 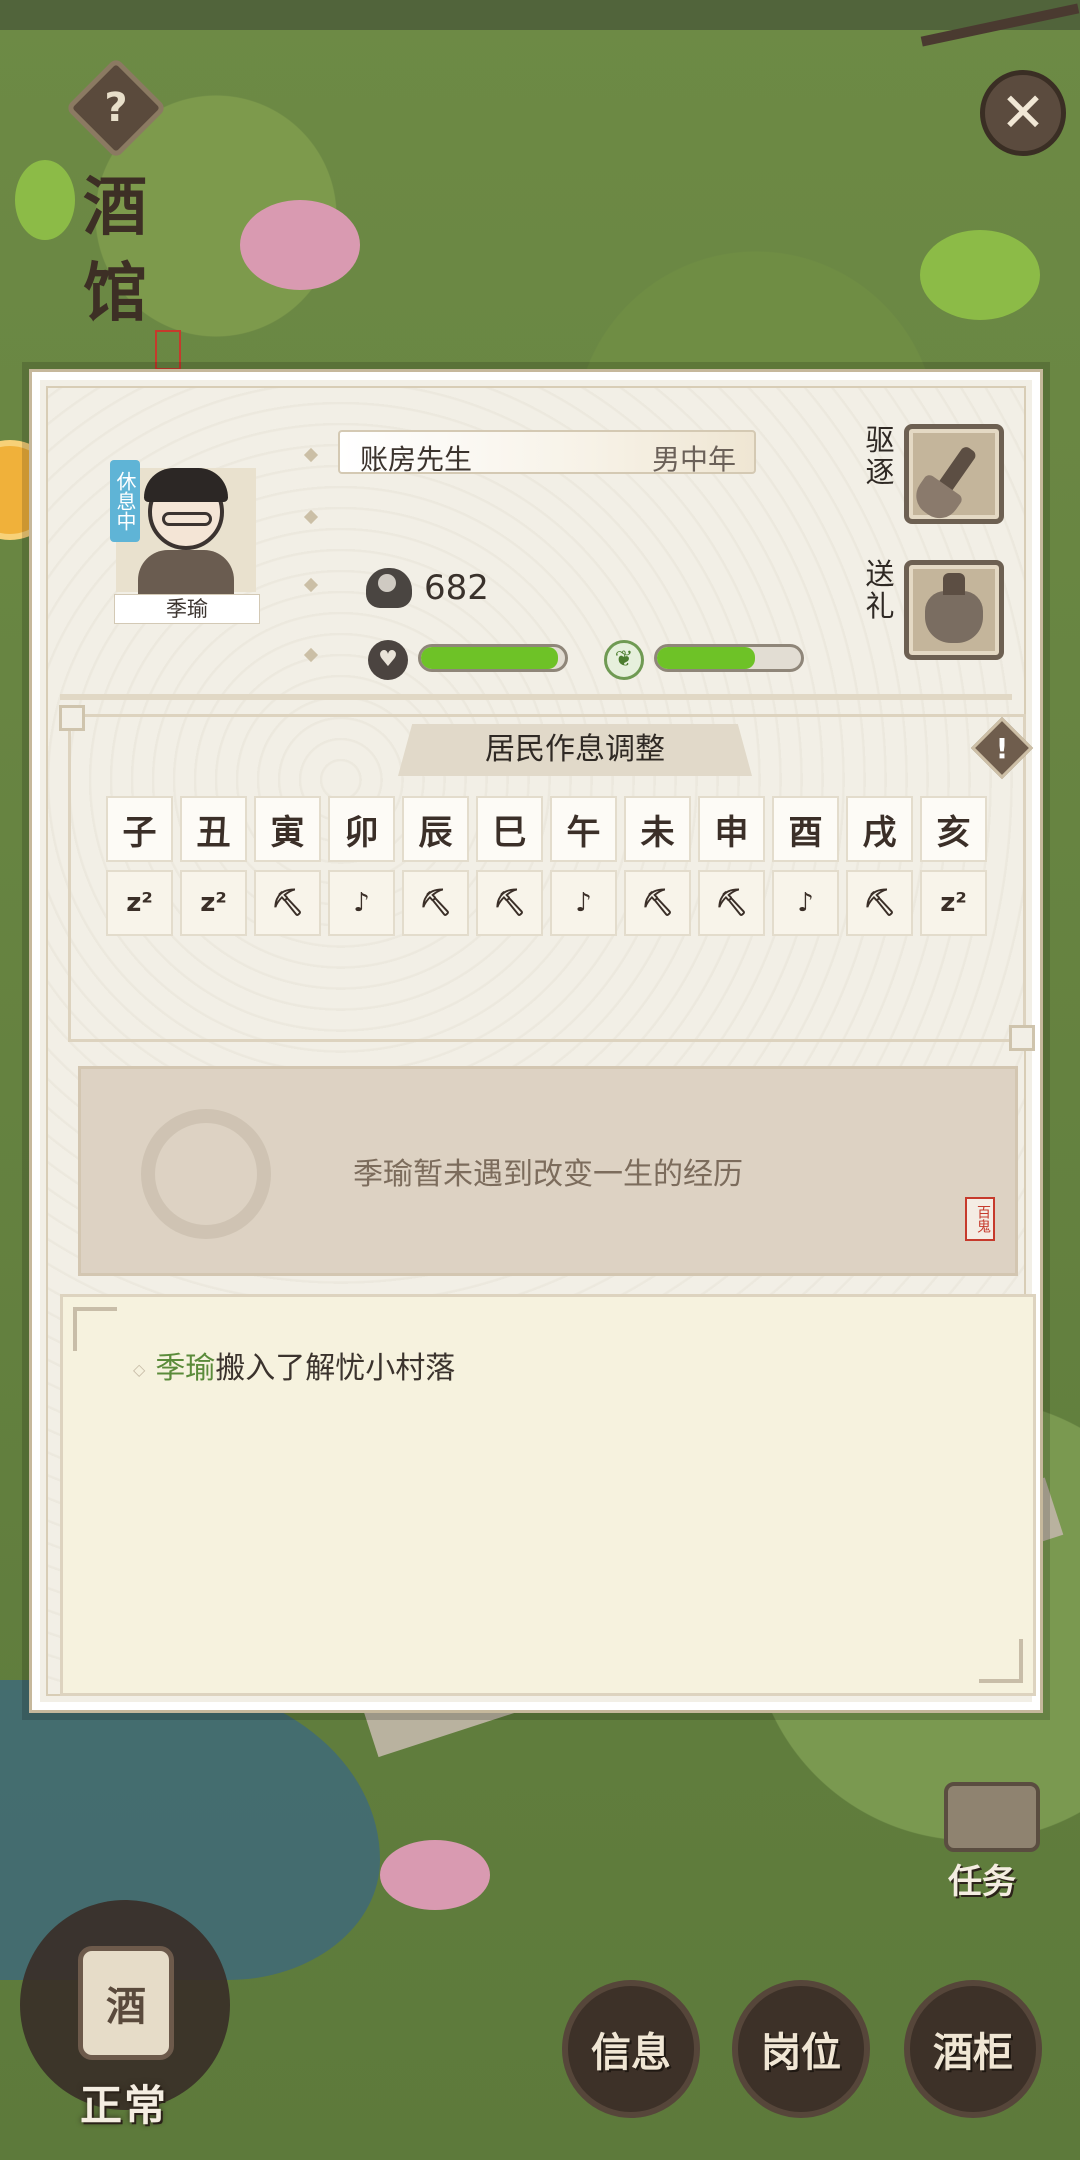 I want to click on log-entry-name: 季瑜, so click(x=185, y=1368).